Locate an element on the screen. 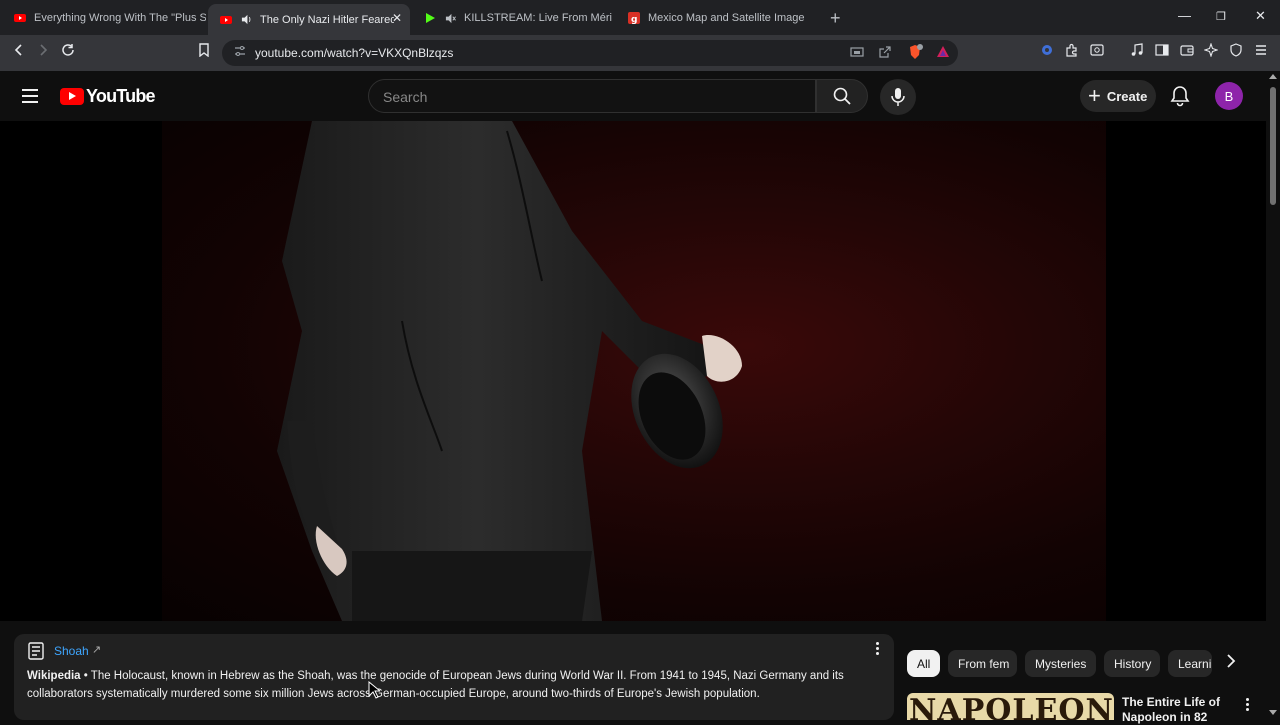 The image size is (1280, 725). search-button is located at coordinates (842, 96).